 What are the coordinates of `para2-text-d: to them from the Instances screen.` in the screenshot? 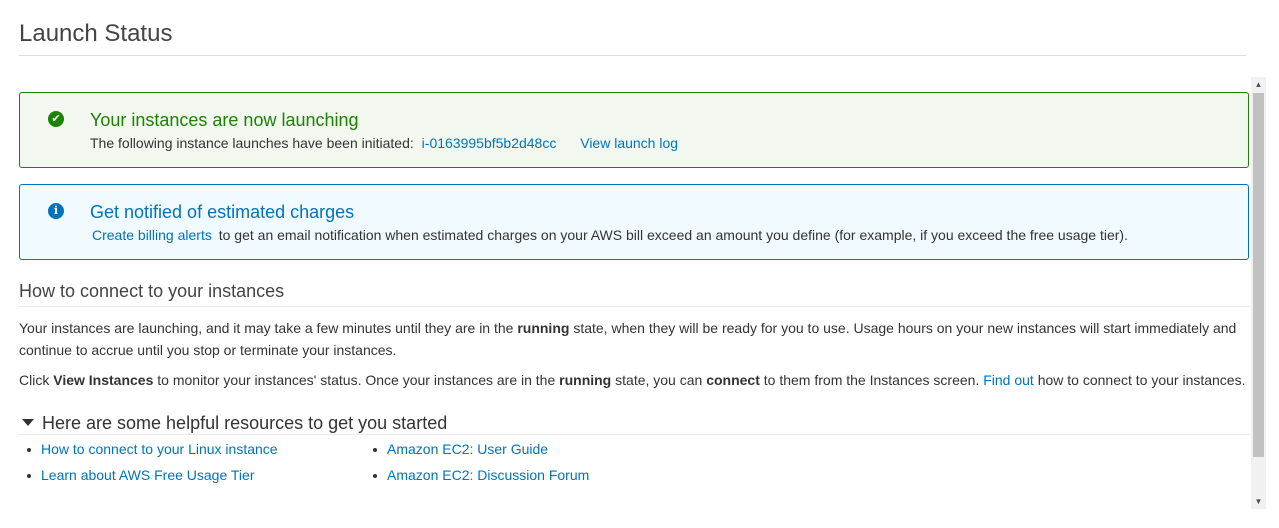 It's located at (871, 380).